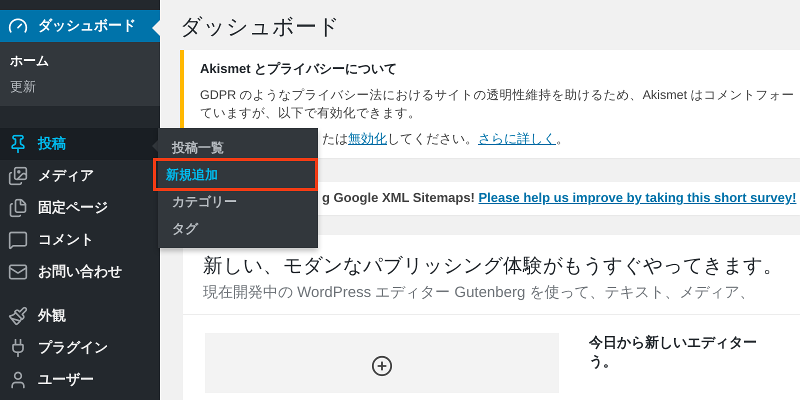  I want to click on disable-link: 無効化, so click(367, 138).